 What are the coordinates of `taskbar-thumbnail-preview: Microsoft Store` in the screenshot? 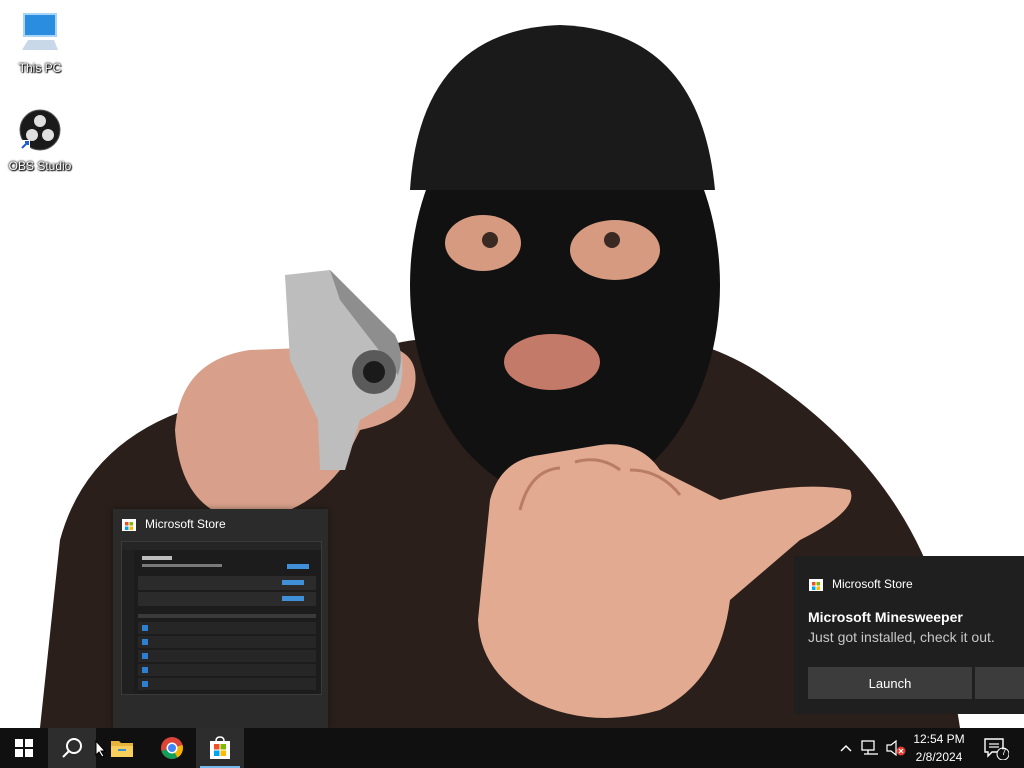 It's located at (220, 618).